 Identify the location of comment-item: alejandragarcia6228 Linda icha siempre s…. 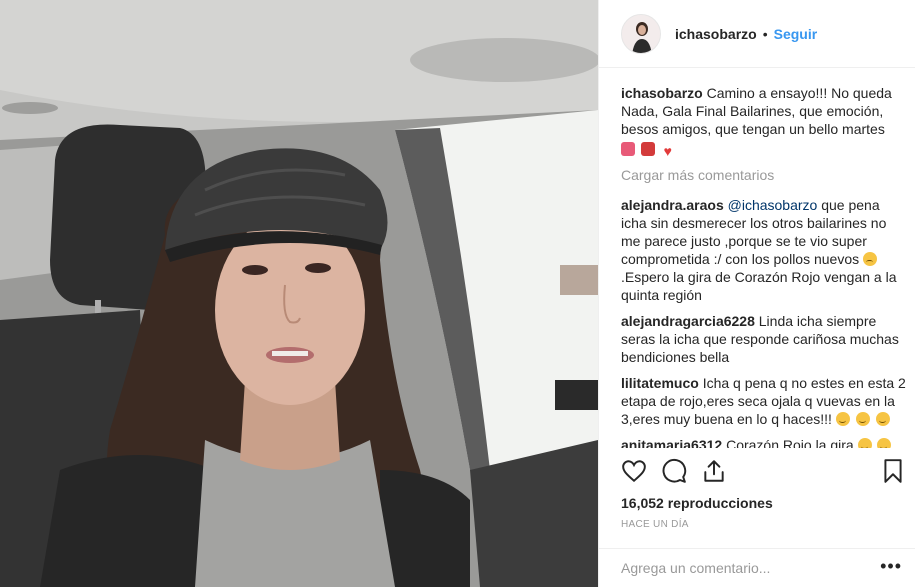
(763, 339).